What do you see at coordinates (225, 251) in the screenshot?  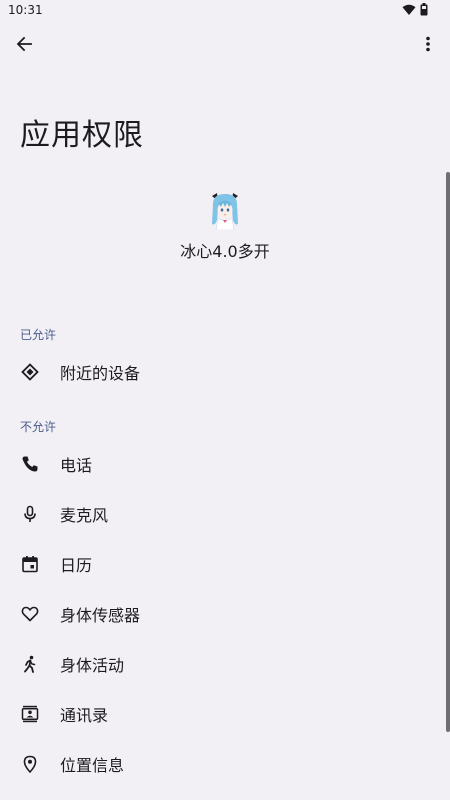 I see `app-name: 冰心4.0多开` at bounding box center [225, 251].